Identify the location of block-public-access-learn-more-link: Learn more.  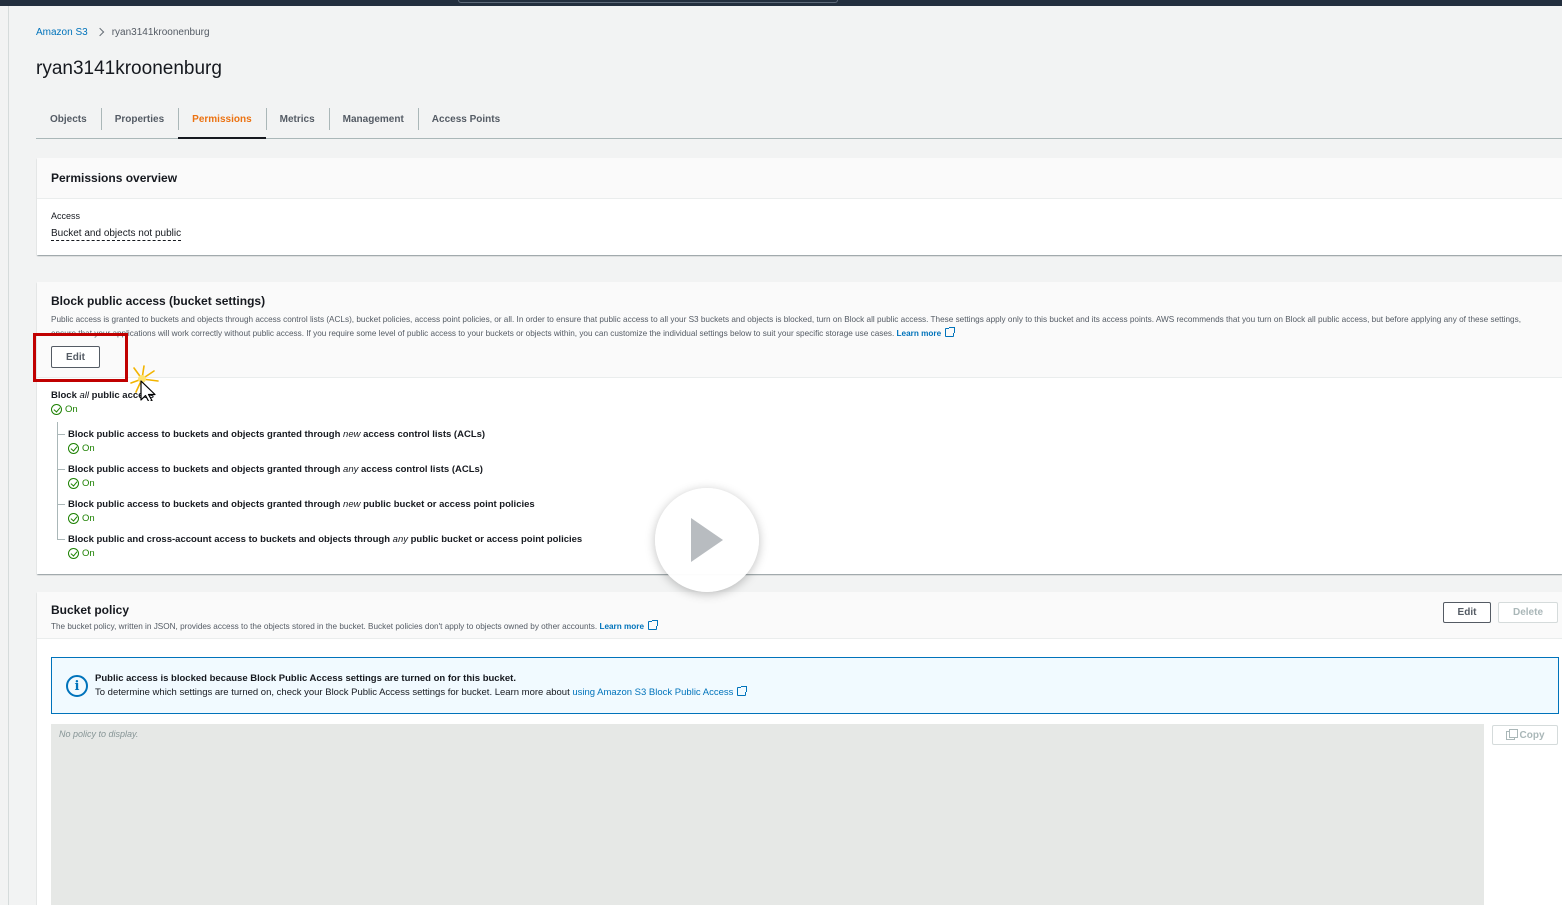
(919, 333).